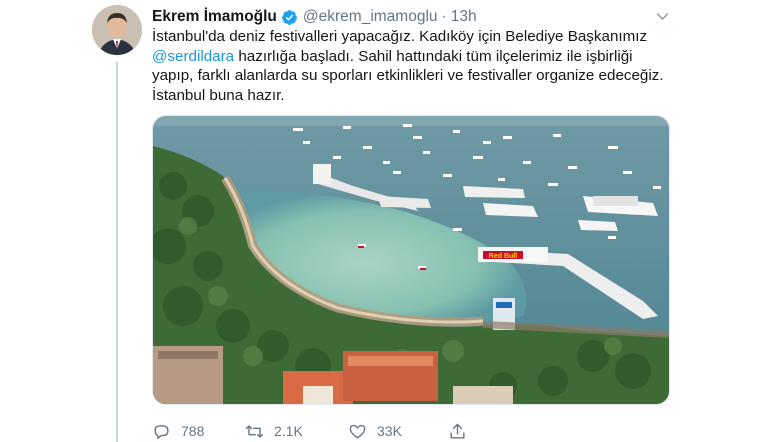 This screenshot has width=765, height=442. I want to click on reply-count: 788, so click(193, 431).